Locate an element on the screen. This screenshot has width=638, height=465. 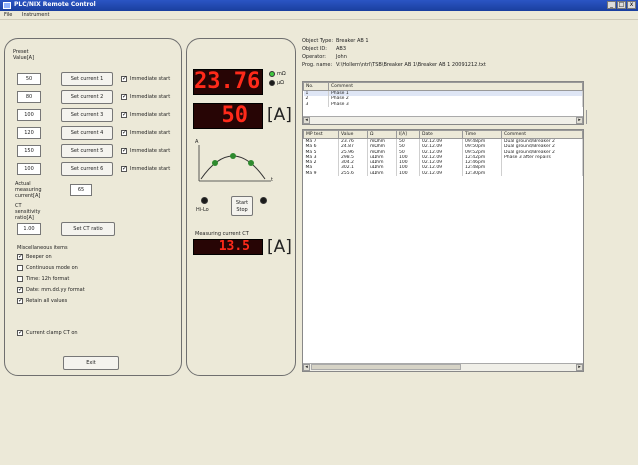
current-display: 50 is located at coordinates (228, 116).